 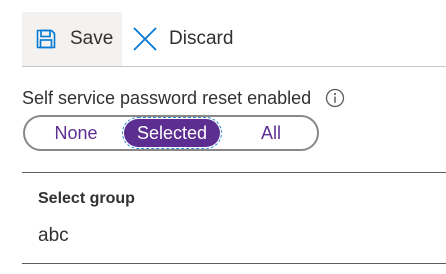 What do you see at coordinates (167, 97) in the screenshot?
I see `sspr-label: Self service password reset enabled` at bounding box center [167, 97].